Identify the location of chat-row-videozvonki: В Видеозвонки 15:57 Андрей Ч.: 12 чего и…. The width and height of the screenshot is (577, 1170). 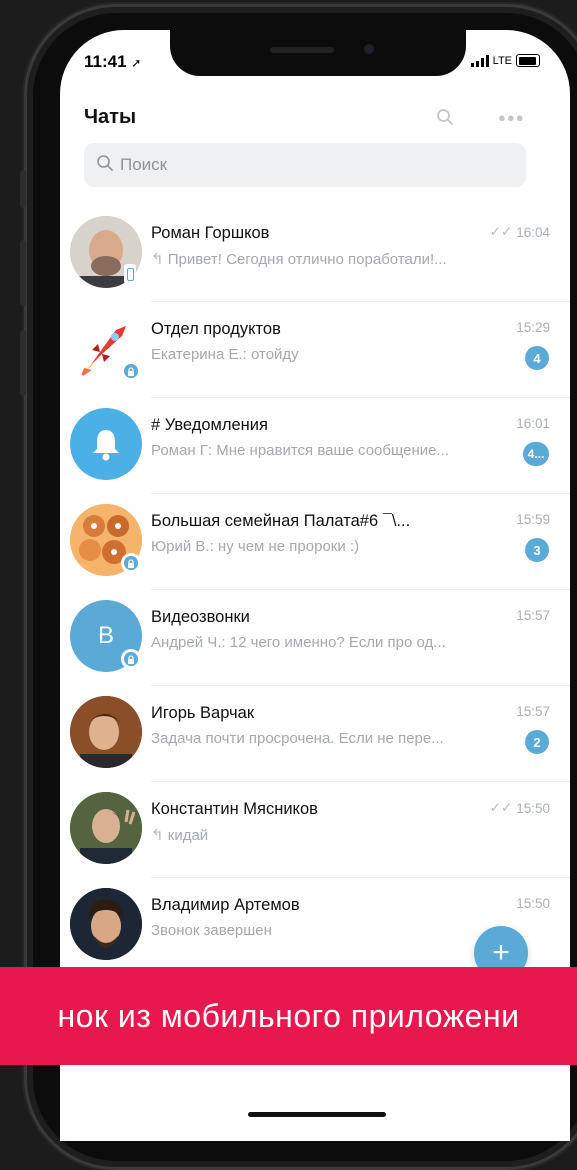
(315, 638).